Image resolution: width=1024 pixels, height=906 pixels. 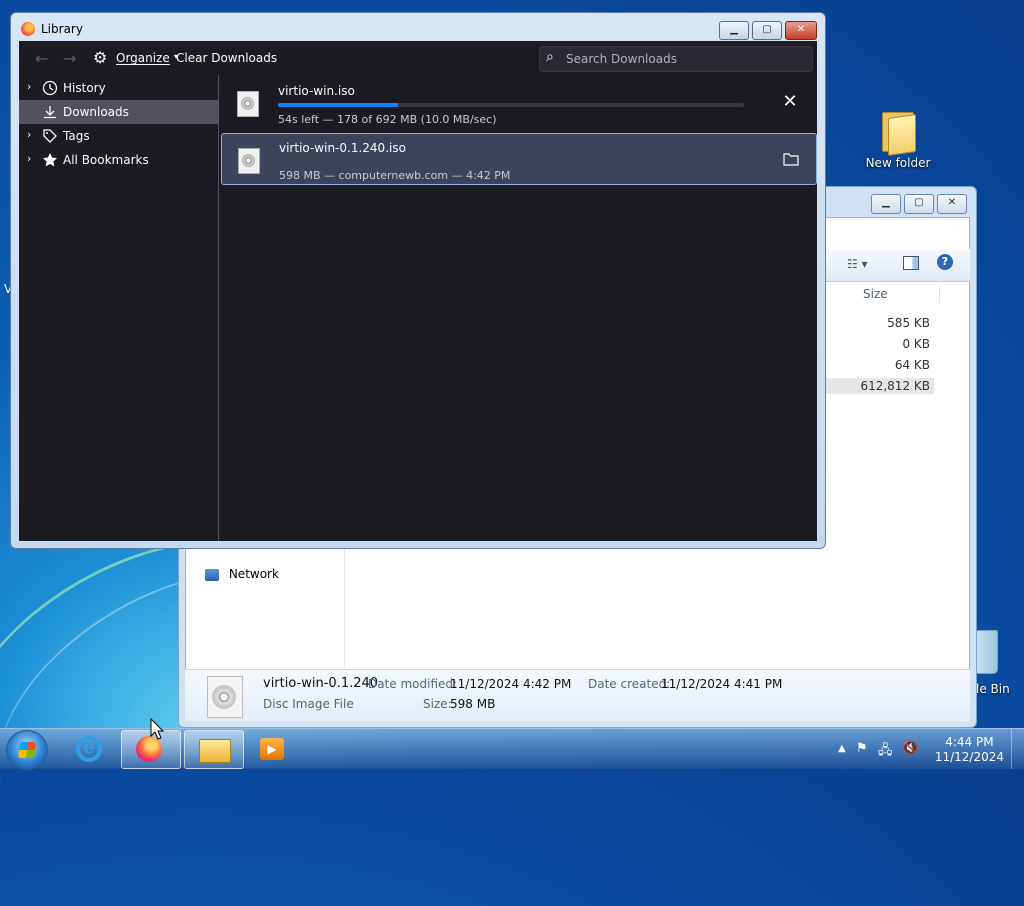 I want to click on sidebar-item-label: Downloads, so click(x=96, y=112).